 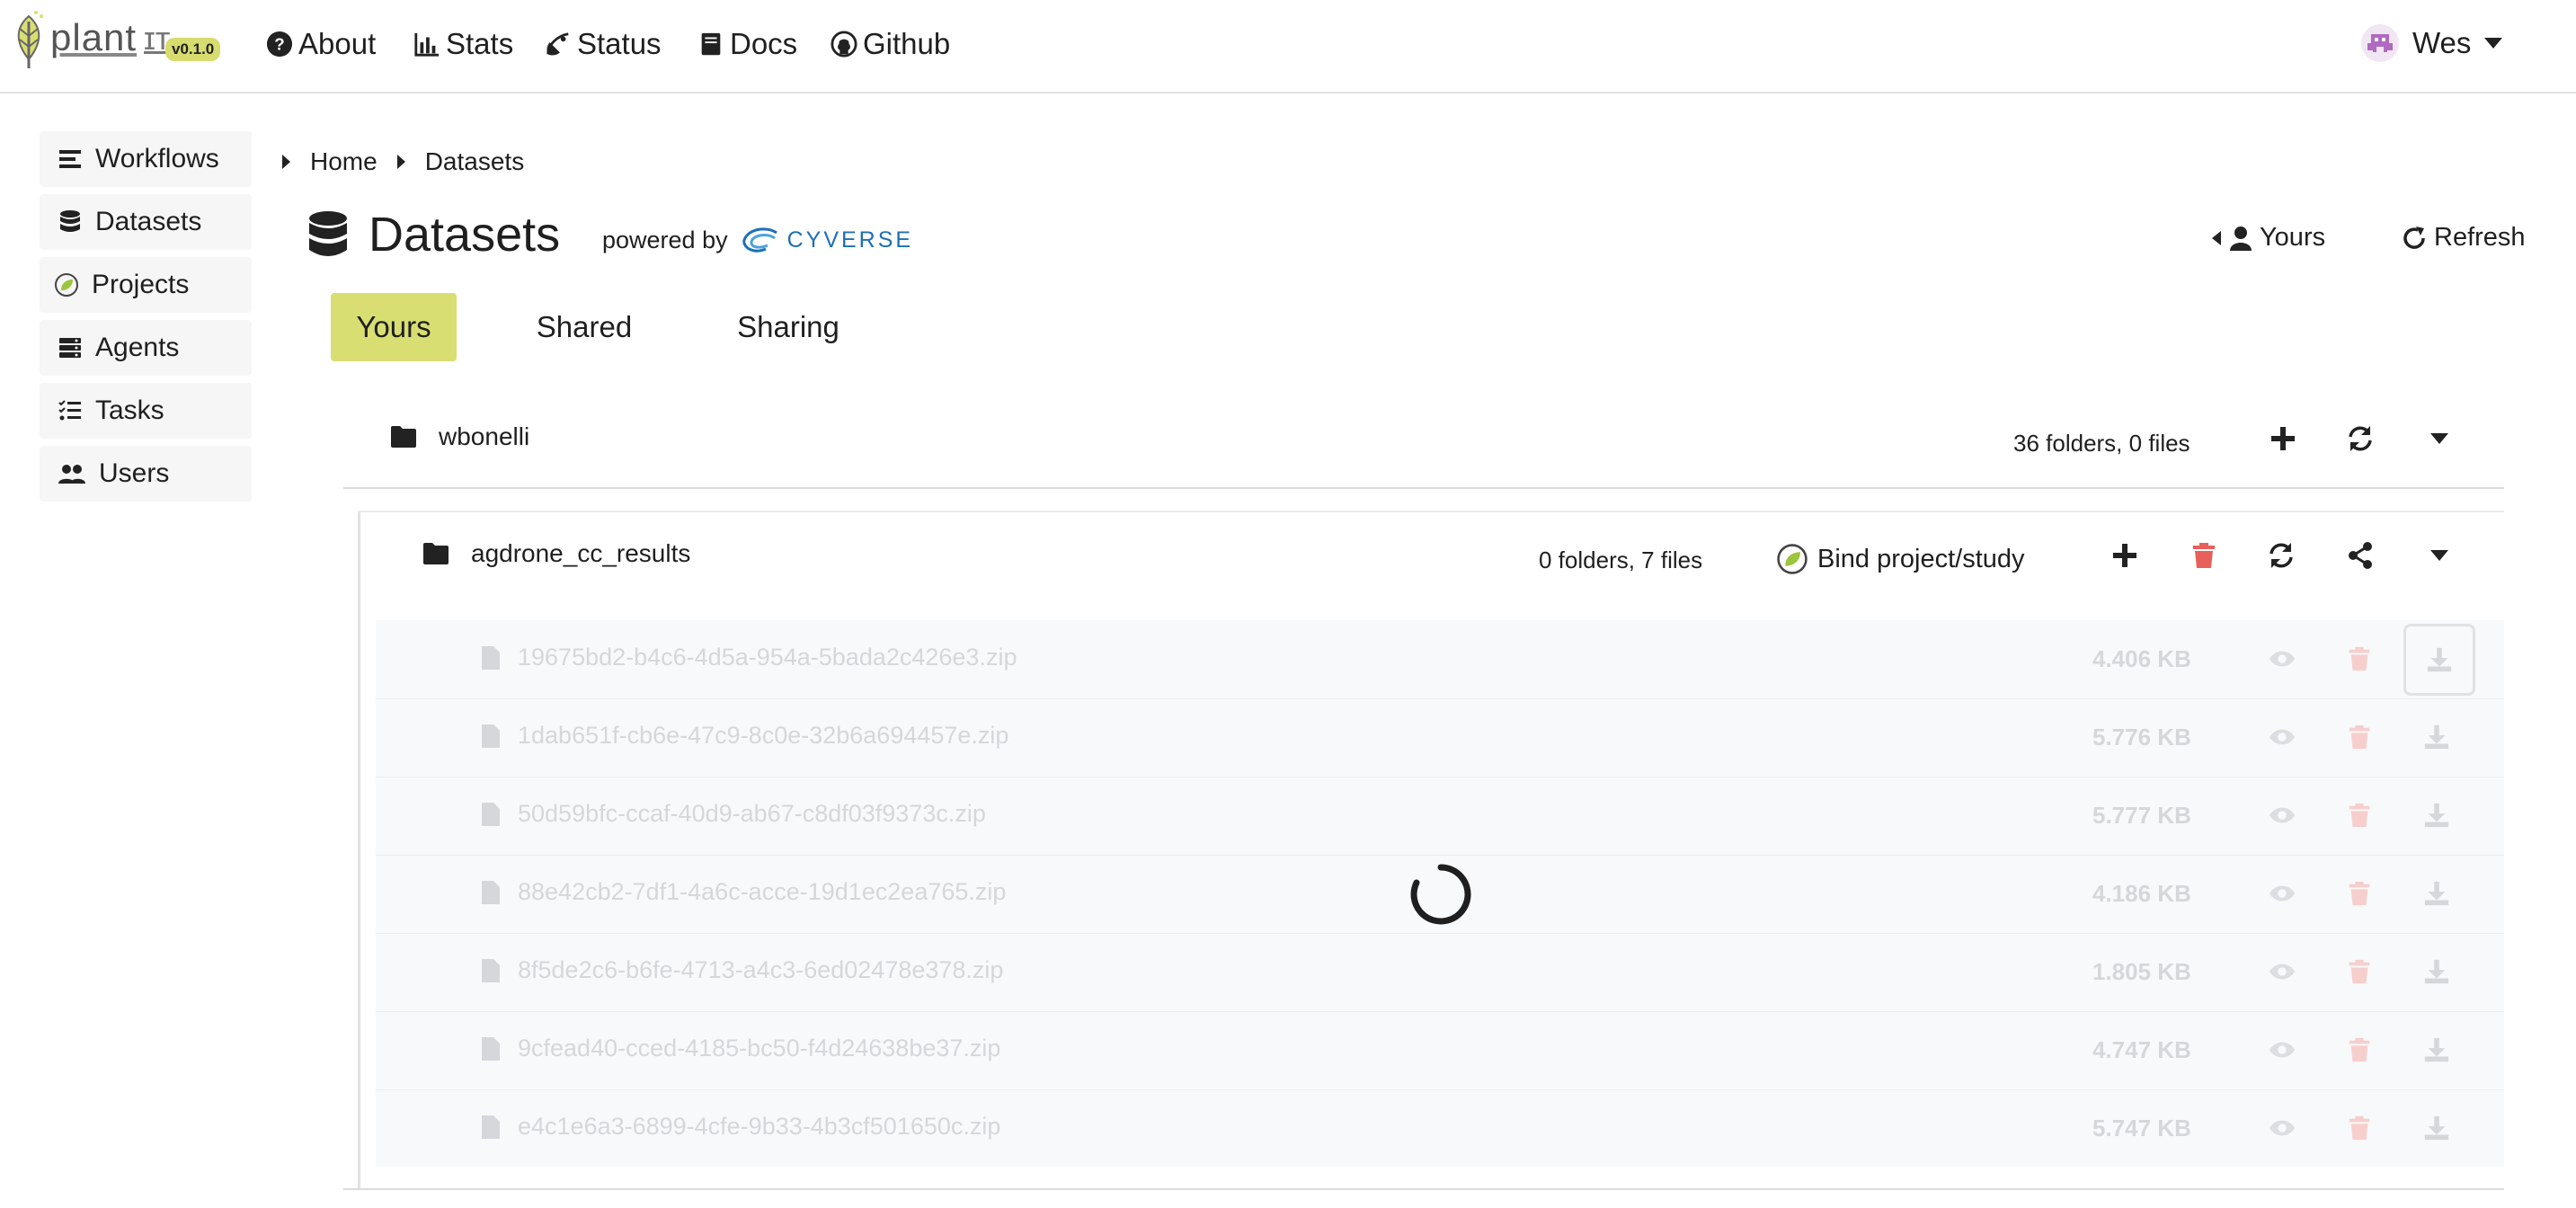 I want to click on sub-folder-row: agdrone_cc_results, so click(x=556, y=553).